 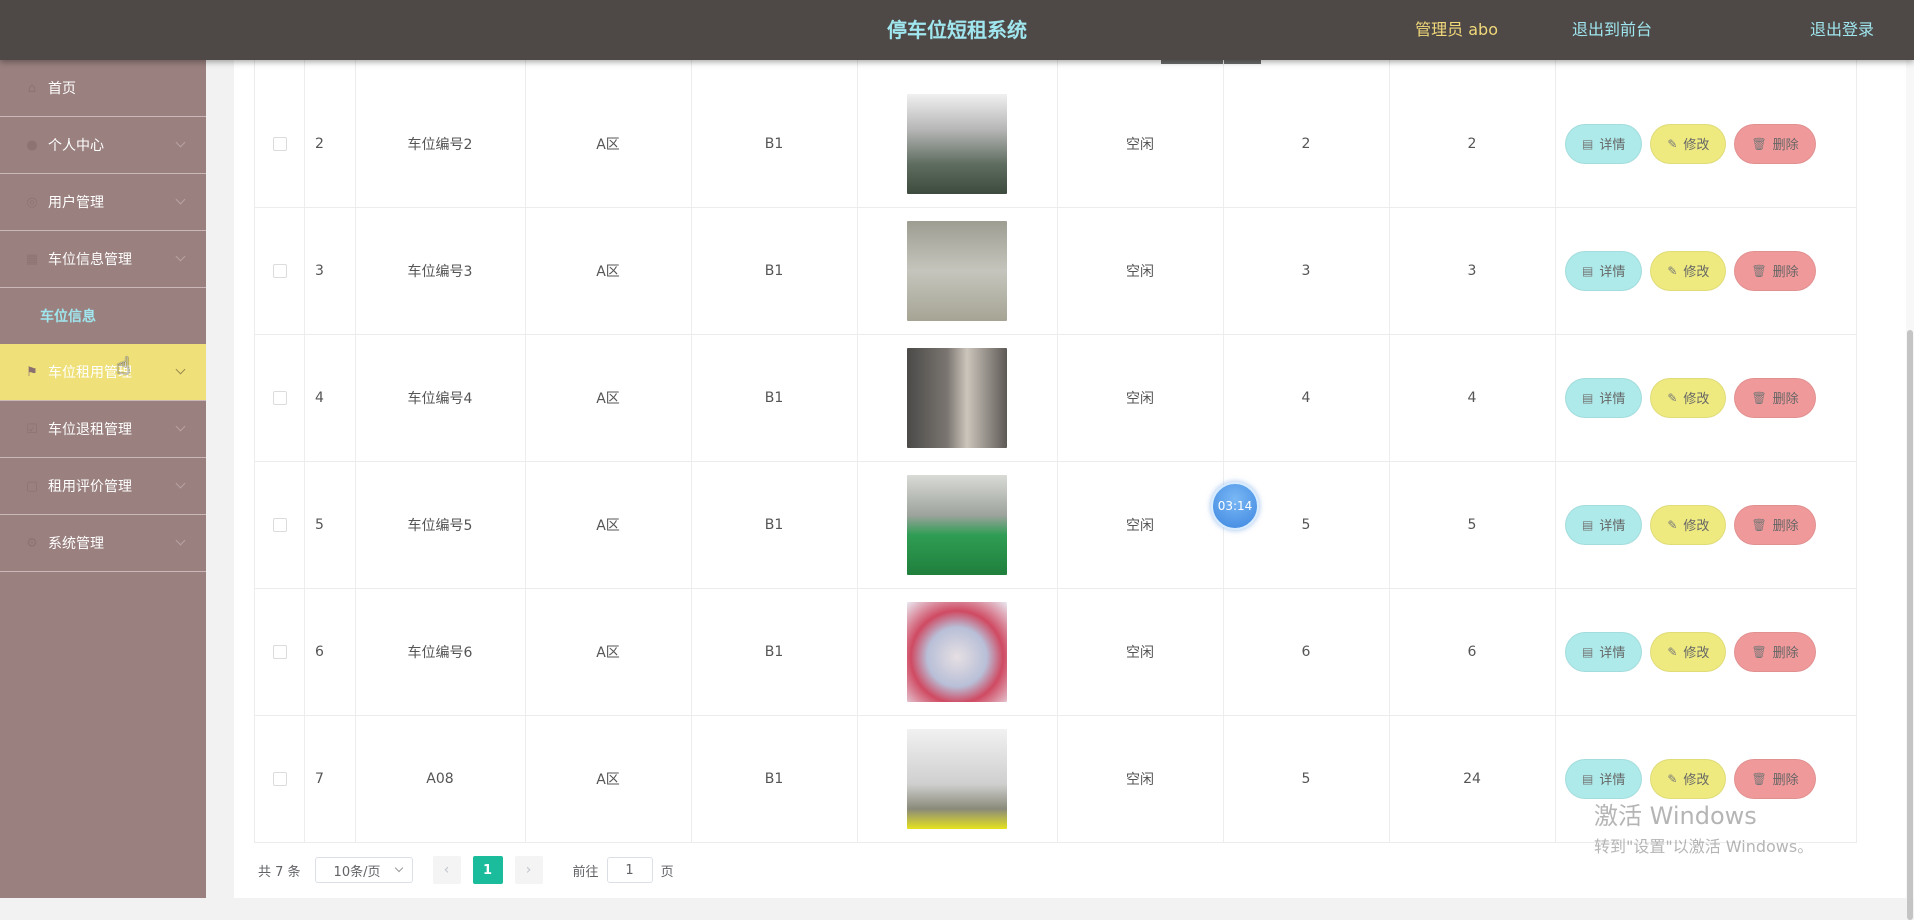 What do you see at coordinates (103, 259) in the screenshot?
I see `sidebar-item-parking-info: ▦ 车位信息管理` at bounding box center [103, 259].